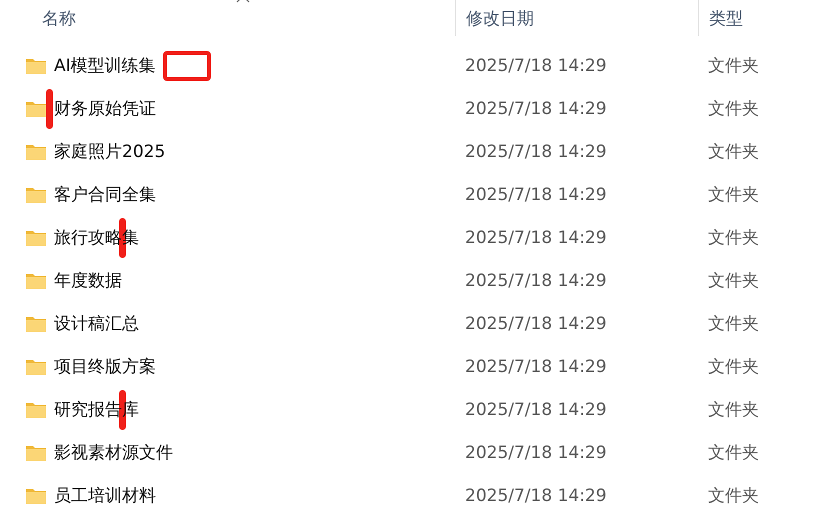  What do you see at coordinates (105, 366) in the screenshot?
I see `file-name: 项目终版方案` at bounding box center [105, 366].